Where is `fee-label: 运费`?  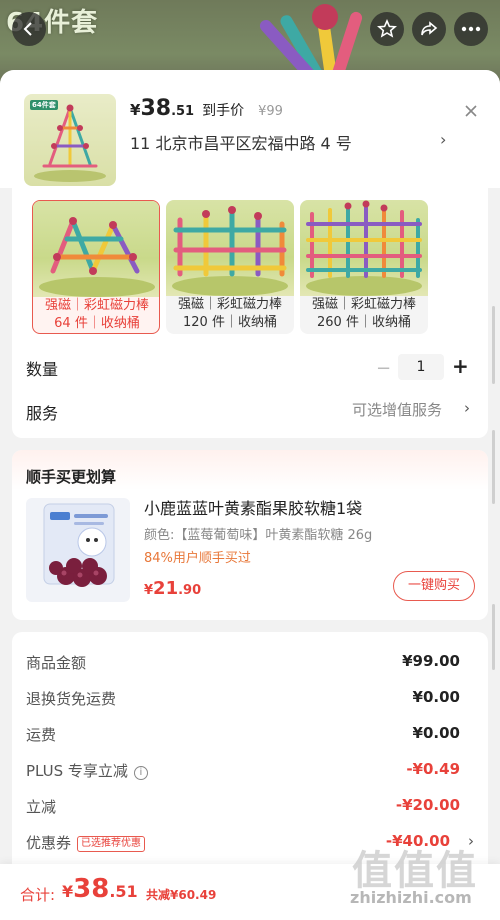
fee-label: 运费 is located at coordinates (41, 735).